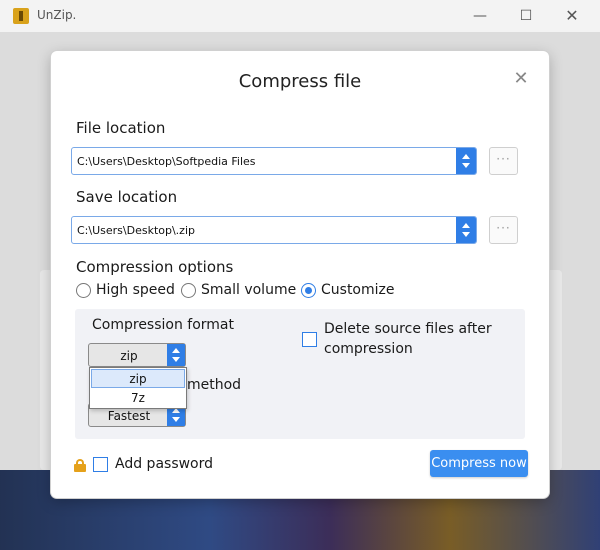  What do you see at coordinates (127, 197) in the screenshot?
I see `save-location-label: Save location` at bounding box center [127, 197].